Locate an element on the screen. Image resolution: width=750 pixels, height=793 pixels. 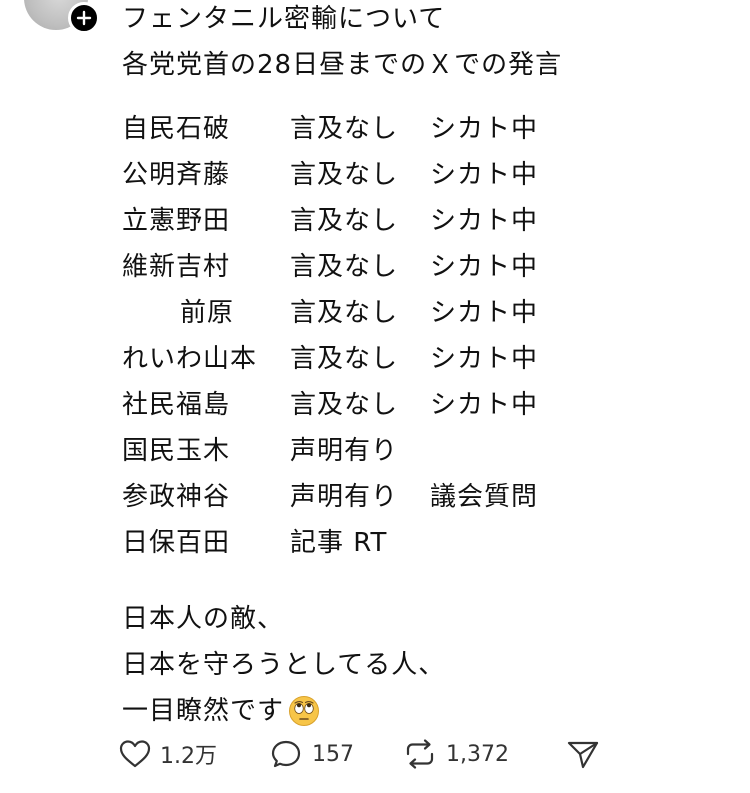
repost-button: 1,372 is located at coordinates (455, 754).